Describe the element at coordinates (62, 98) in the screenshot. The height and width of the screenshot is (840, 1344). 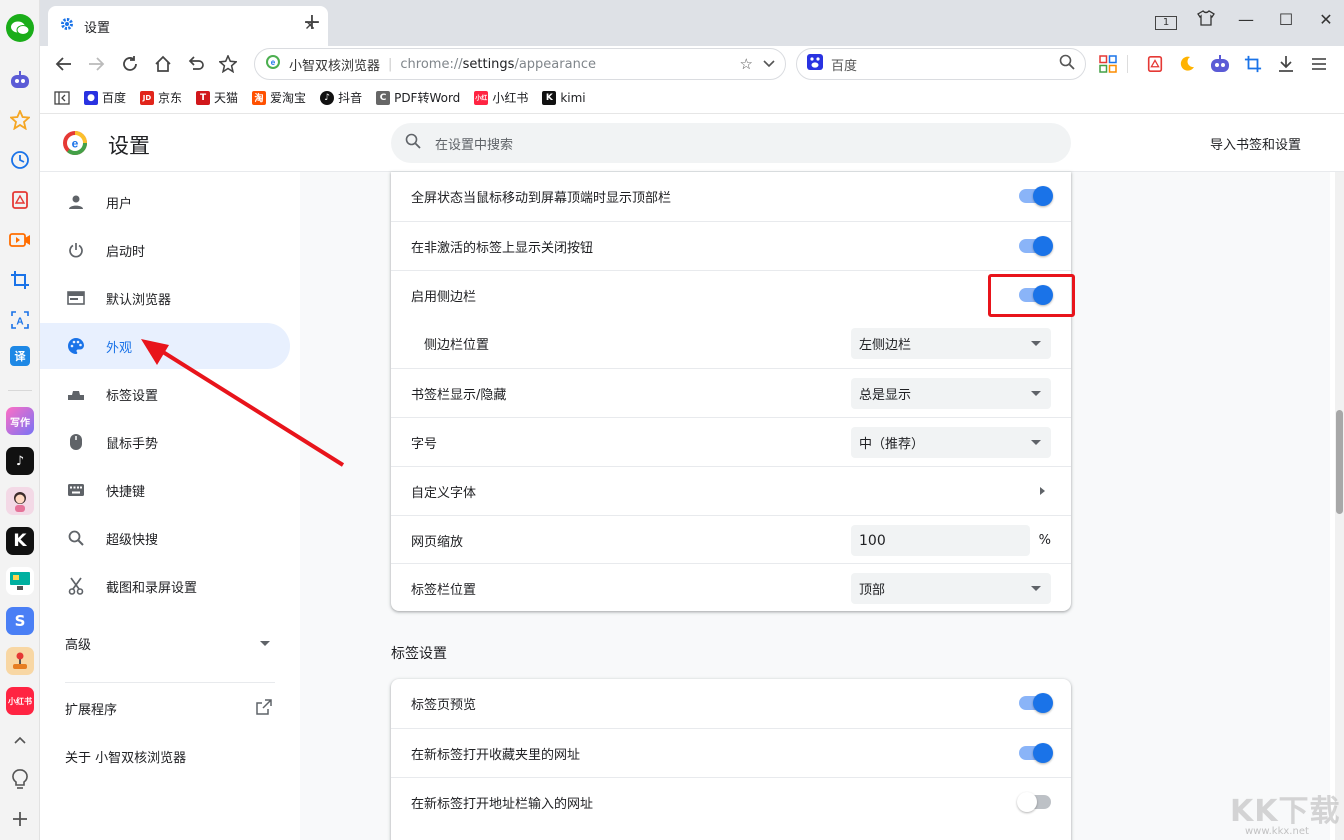
I see `sidebar-toggle-icon` at that location.